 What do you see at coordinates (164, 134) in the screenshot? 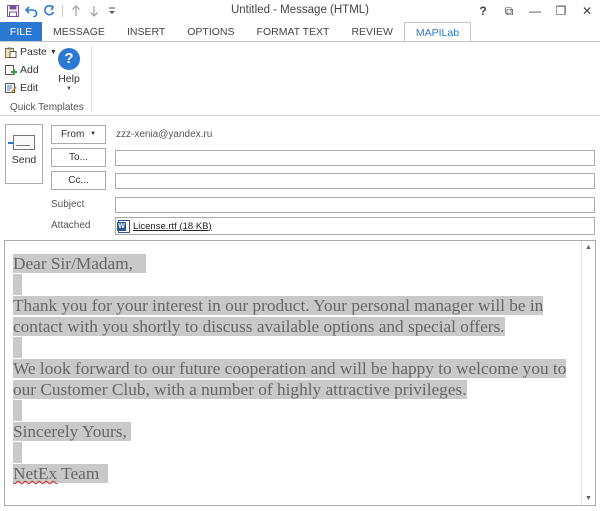
I see `from-address: zzz-xenia@yandex.ru` at bounding box center [164, 134].